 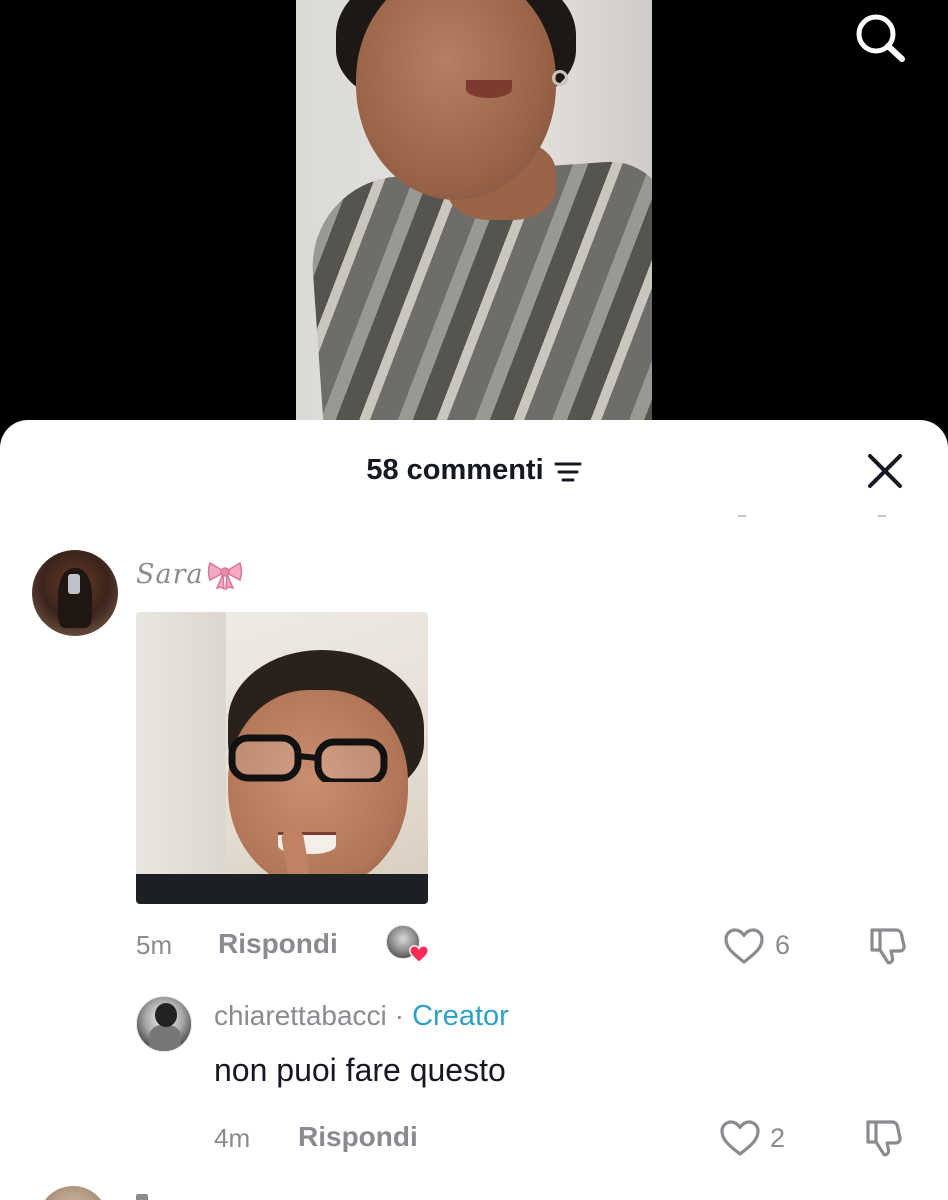 I want to click on glasses-shape, so click(x=308, y=758).